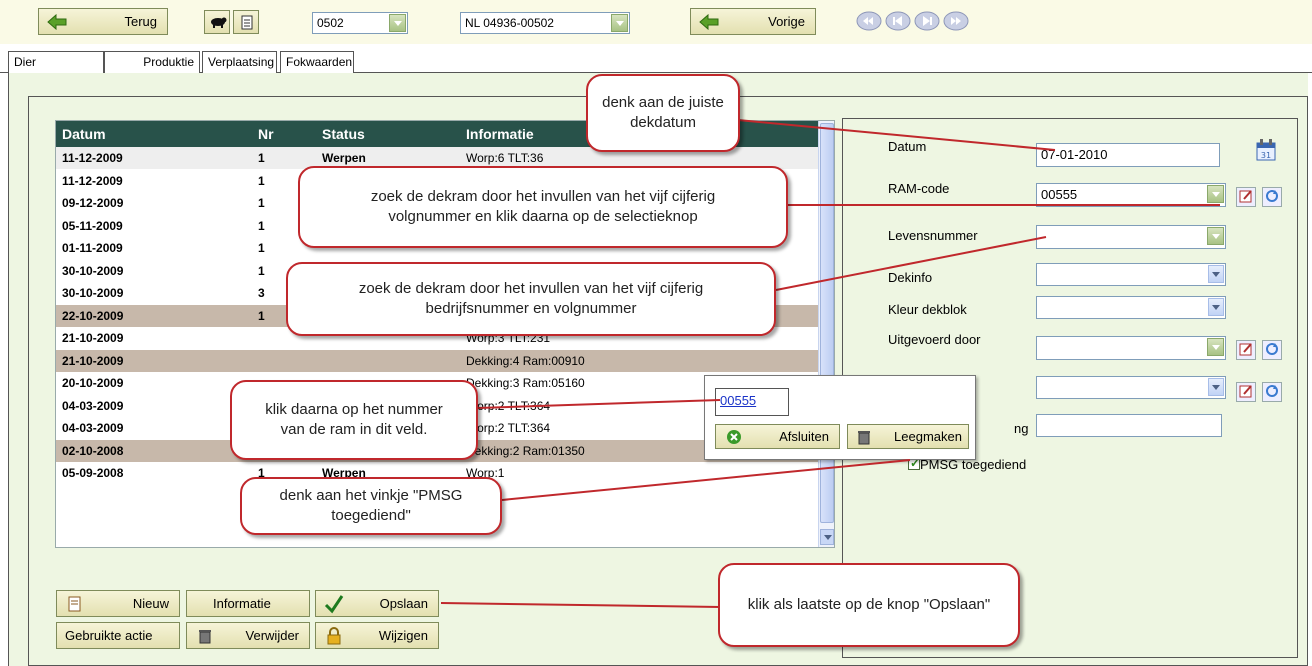  I want to click on callout-vinkje: denk aan het vinkje "PMSG toegediend", so click(371, 506).